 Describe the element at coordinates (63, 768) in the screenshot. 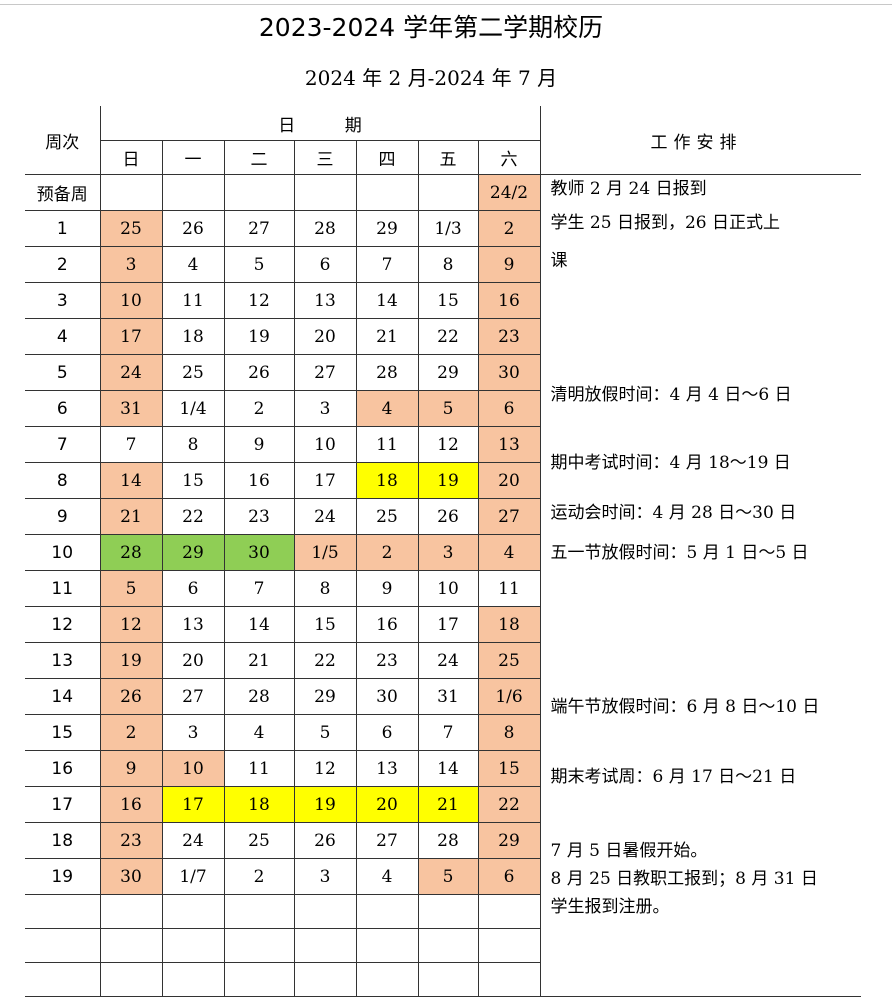

I see `week-number: 16` at that location.